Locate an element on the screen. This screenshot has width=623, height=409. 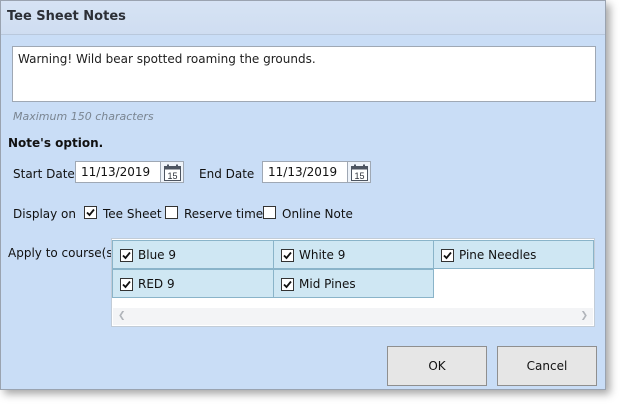
reserve-time-label: Reserve time is located at coordinates (224, 214).